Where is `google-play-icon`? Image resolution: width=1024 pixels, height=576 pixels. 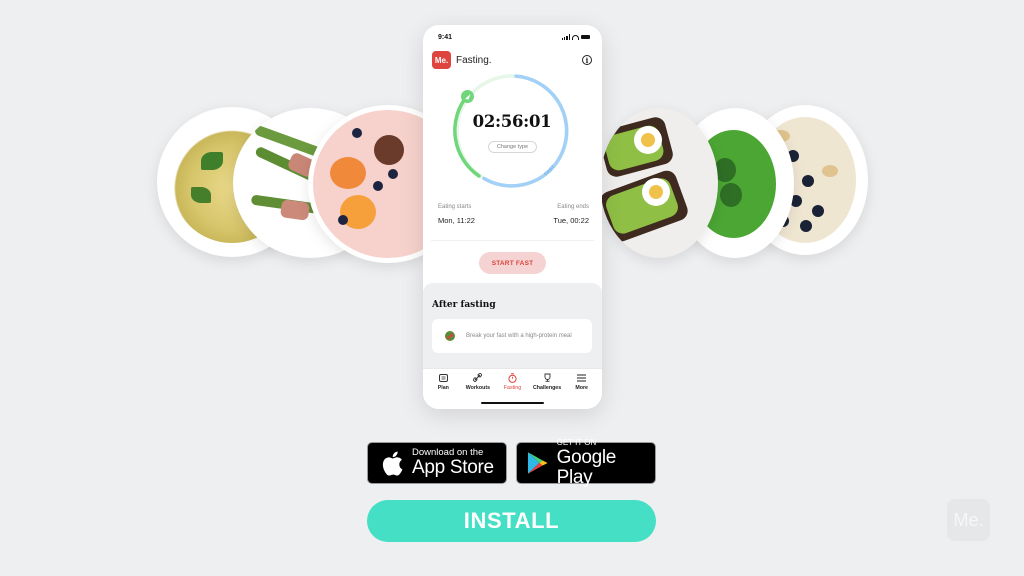 google-play-icon is located at coordinates (537, 463).